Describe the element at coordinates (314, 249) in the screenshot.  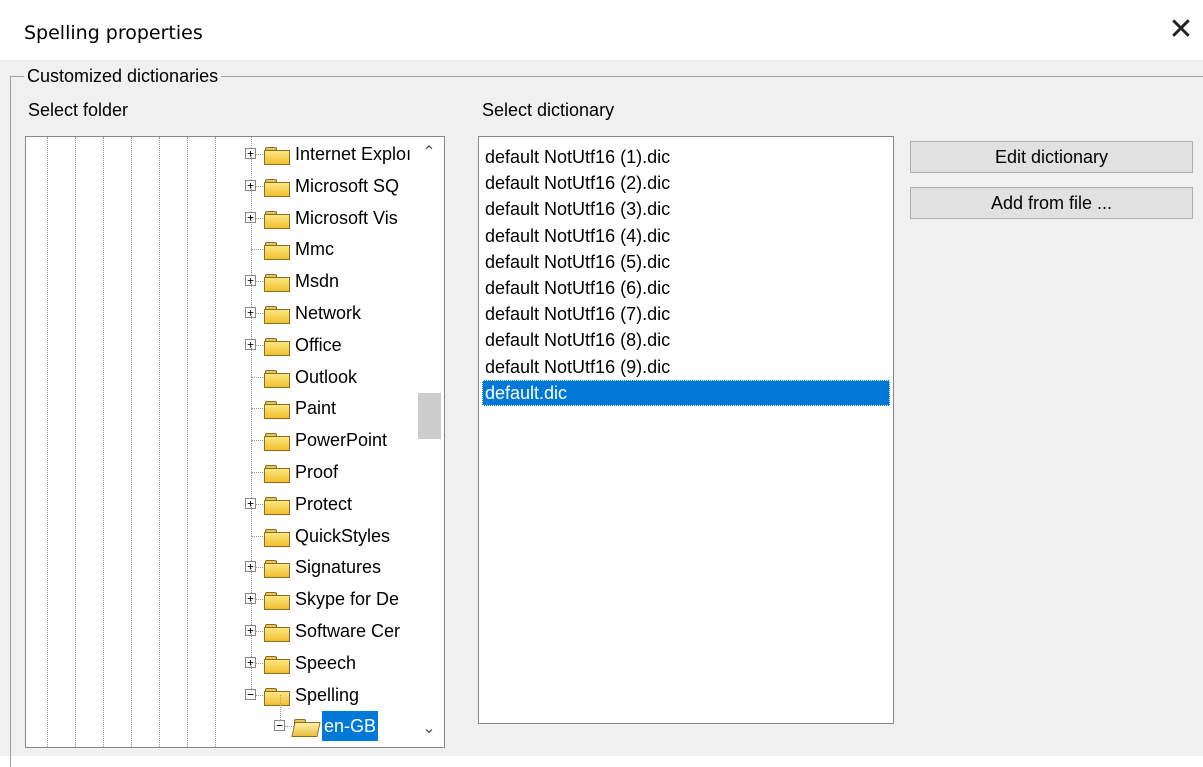
I see `tree-item-label: Mmc` at that location.